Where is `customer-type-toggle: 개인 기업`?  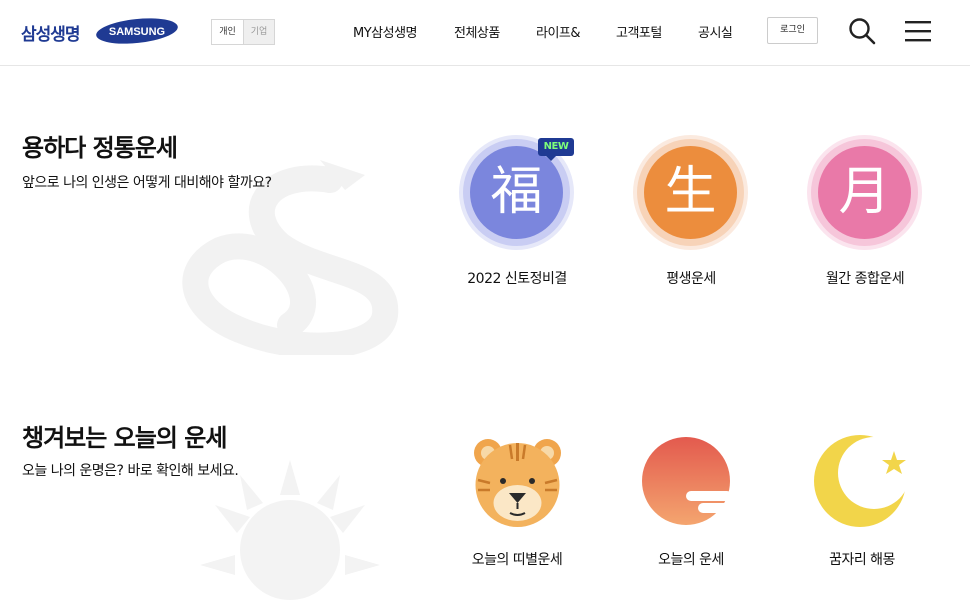 customer-type-toggle: 개인 기업 is located at coordinates (243, 32).